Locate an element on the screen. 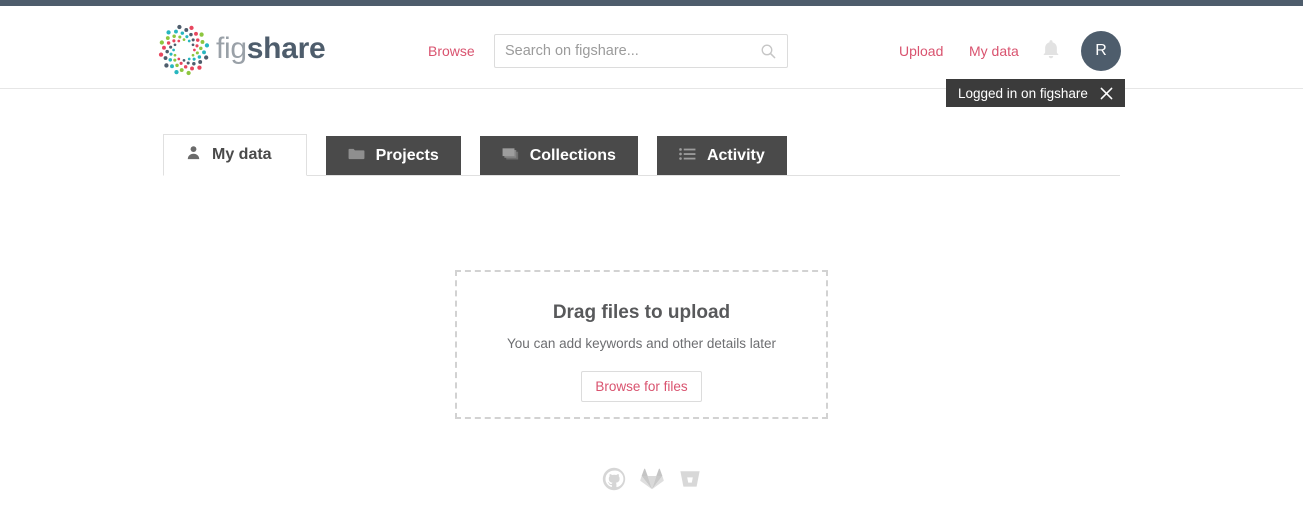 Image resolution: width=1303 pixels, height=517 pixels. tab-my-data-label: My data is located at coordinates (242, 154).